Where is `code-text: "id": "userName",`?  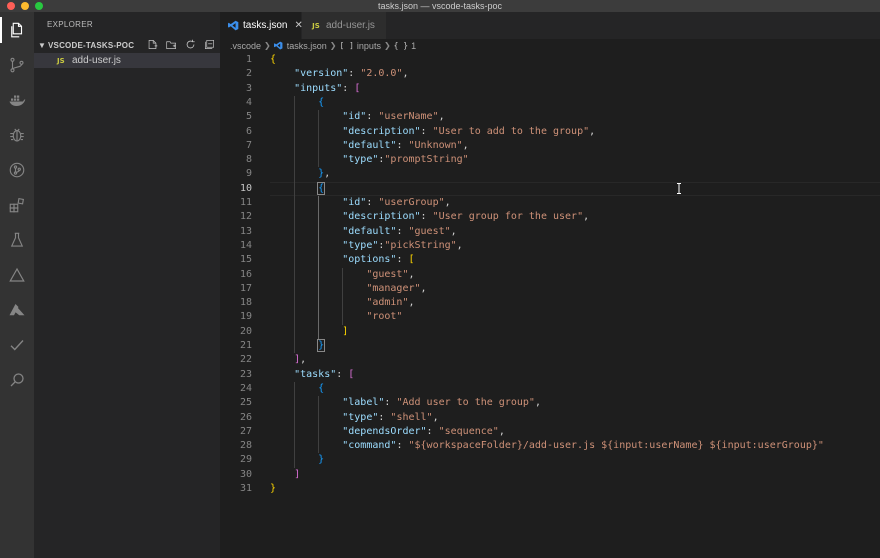
code-text: "id": "userName", is located at coordinates (357, 117).